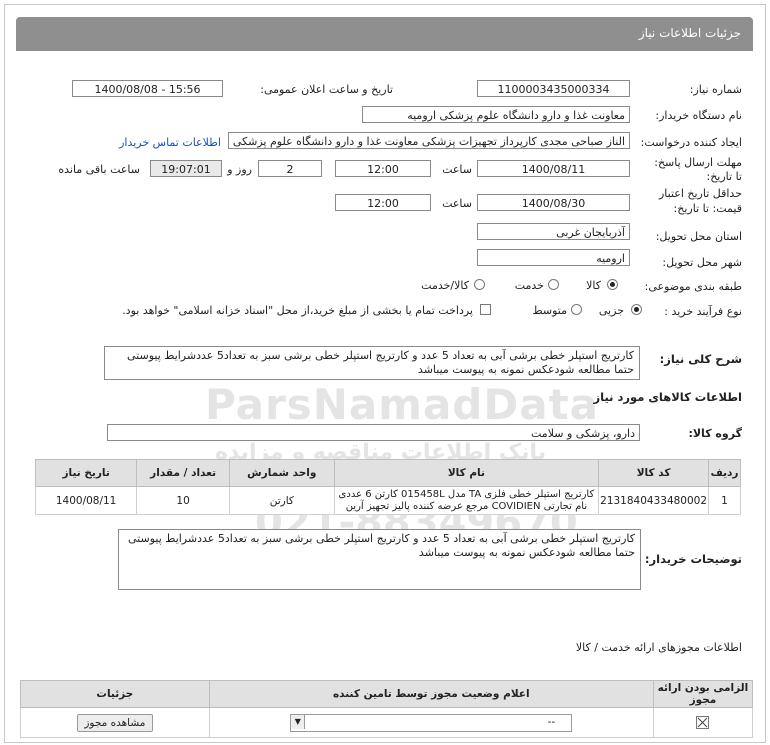  What do you see at coordinates (553, 202) in the screenshot?
I see `validity-date-field: 1400/08/30` at bounding box center [553, 202].